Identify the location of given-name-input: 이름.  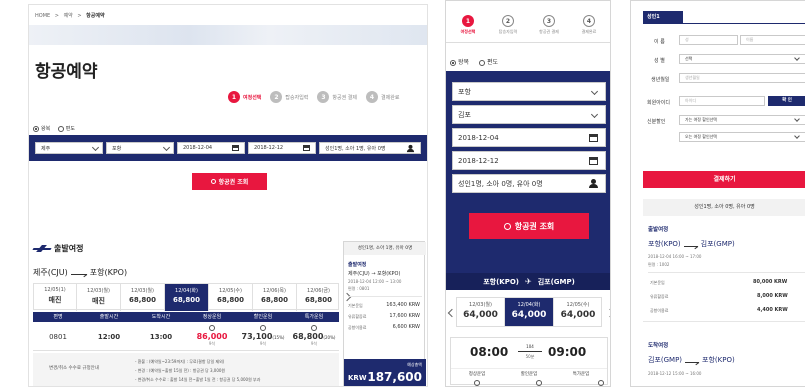
(772, 40).